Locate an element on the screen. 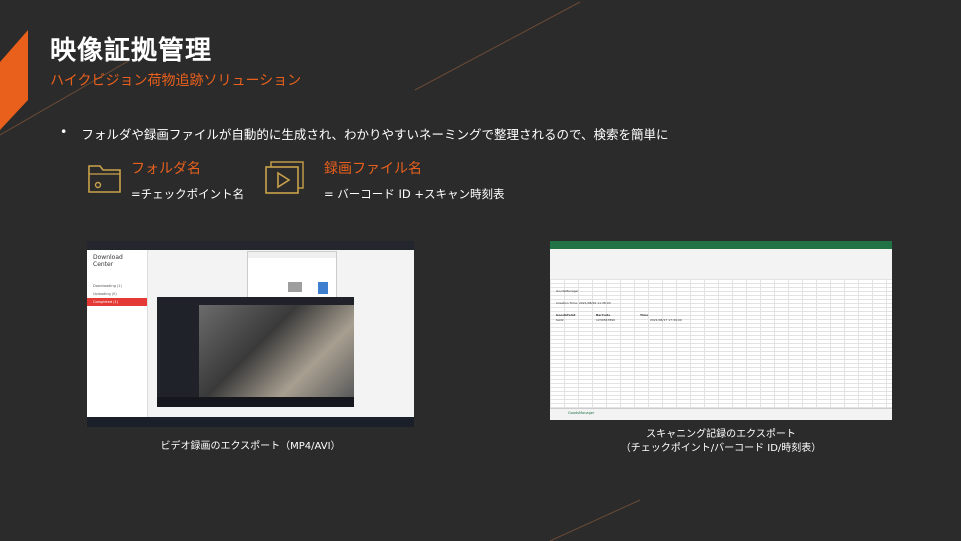  caption-scan-line1: スキャニング記録のエクスポート is located at coordinates (721, 434).